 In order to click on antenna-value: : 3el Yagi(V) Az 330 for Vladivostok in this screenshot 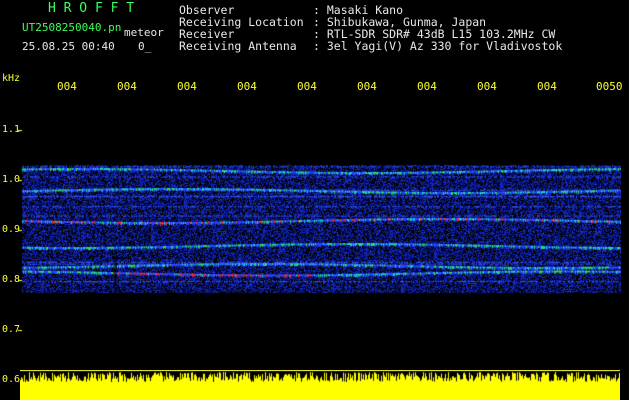, I will do `click(438, 46)`.